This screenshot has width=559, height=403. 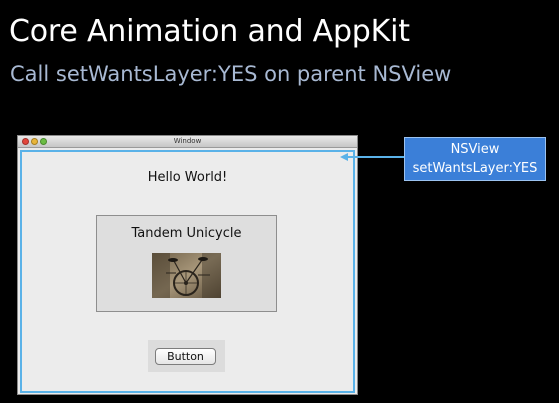 What do you see at coordinates (475, 168) in the screenshot?
I see `callout-line-2: setWantsLayer:YES` at bounding box center [475, 168].